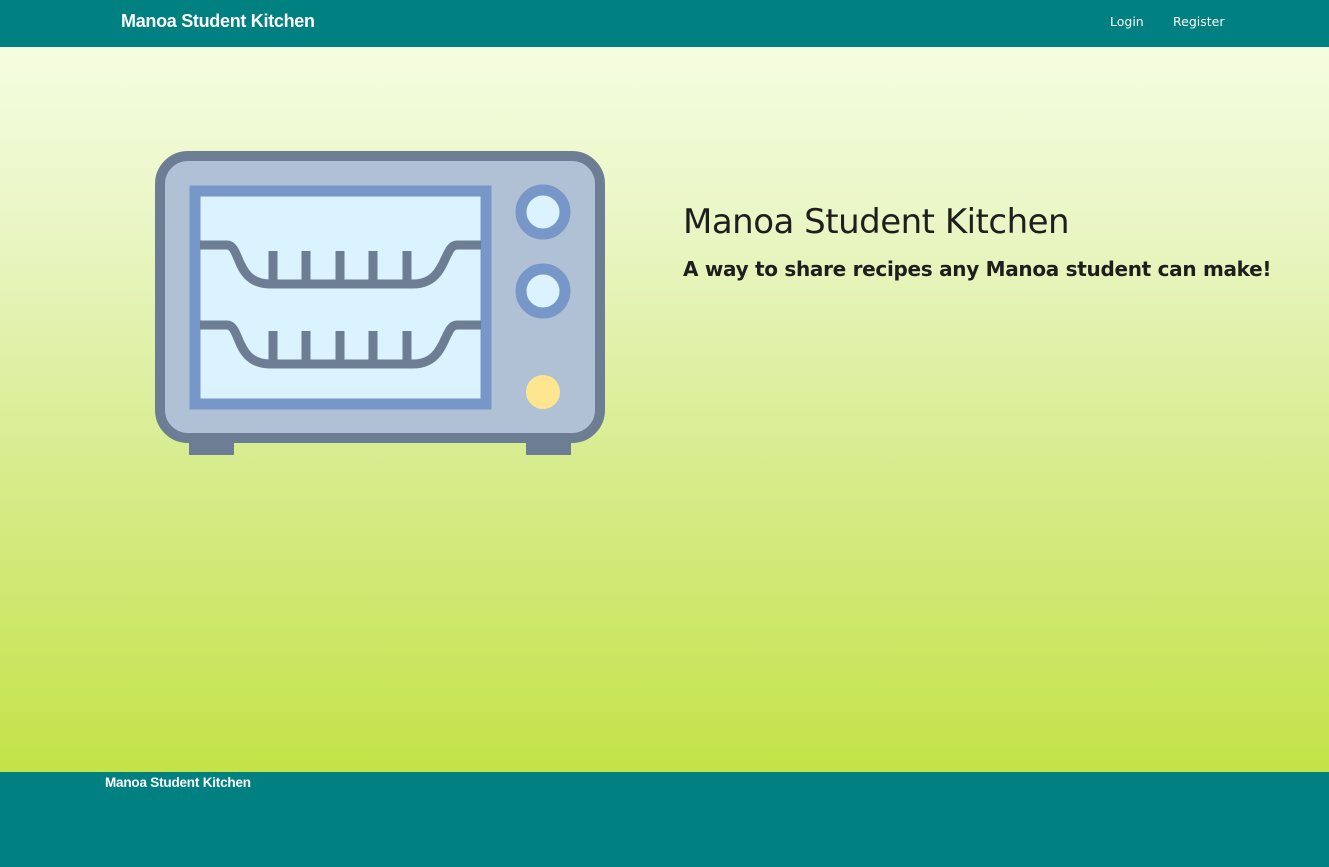 This screenshot has width=1329, height=867. Describe the element at coordinates (380, 303) in the screenshot. I see `toaster-oven-icon` at that location.